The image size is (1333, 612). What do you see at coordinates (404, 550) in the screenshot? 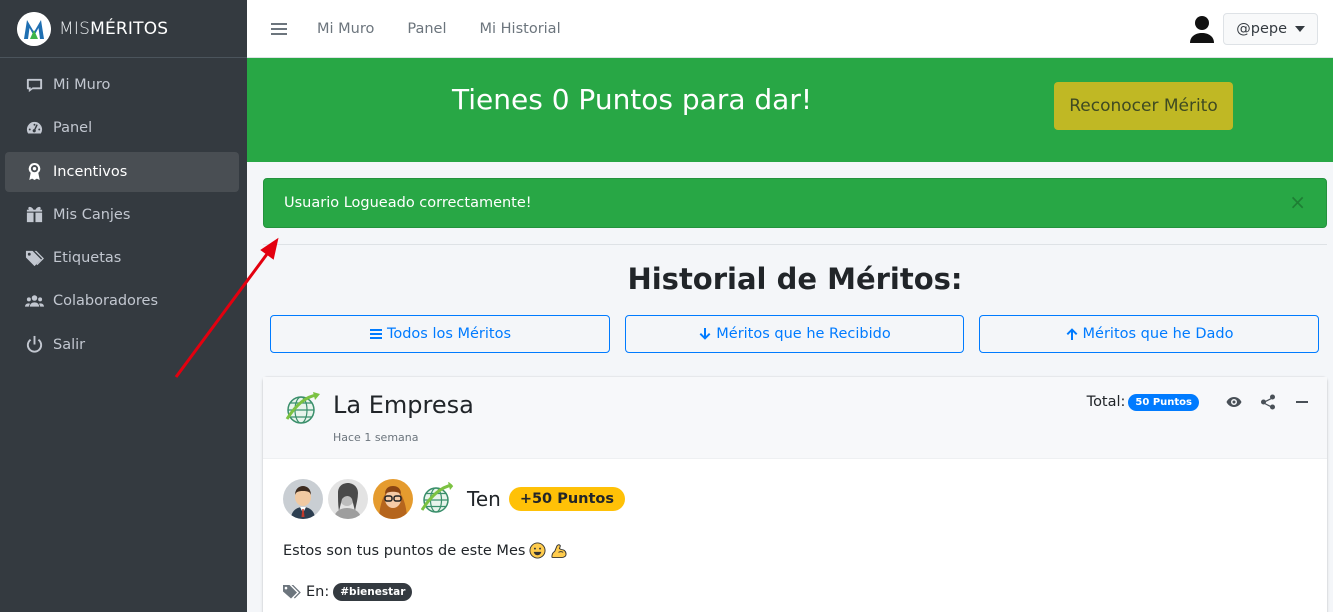
I see `merit-message-text: Estos son tus puntos de este Mes` at bounding box center [404, 550].